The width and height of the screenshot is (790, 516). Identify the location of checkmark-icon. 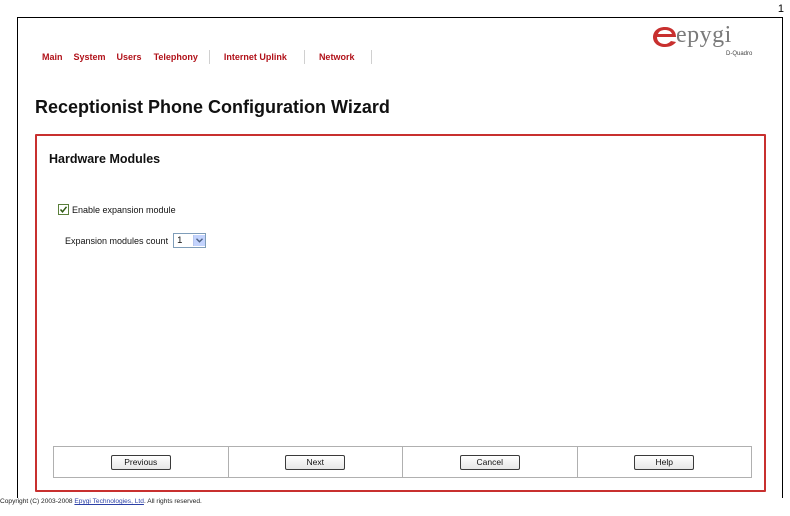
(63, 209).